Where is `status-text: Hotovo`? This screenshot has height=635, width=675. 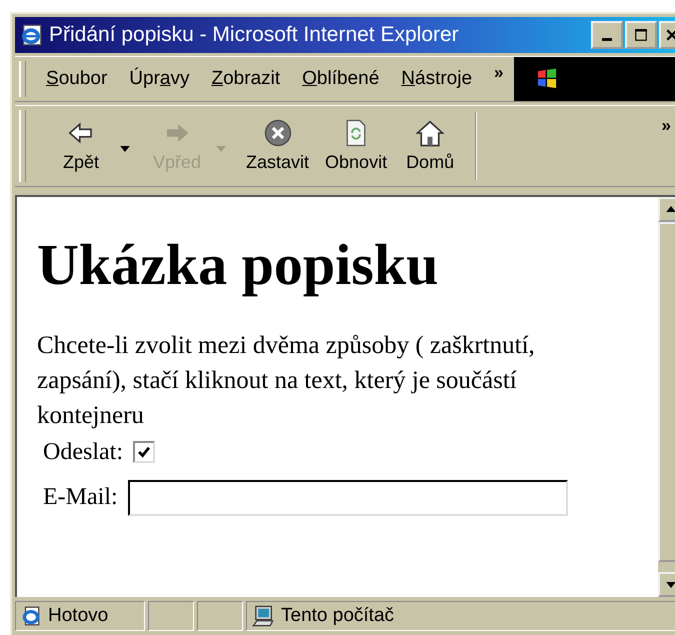 status-text: Hotovo is located at coordinates (78, 616).